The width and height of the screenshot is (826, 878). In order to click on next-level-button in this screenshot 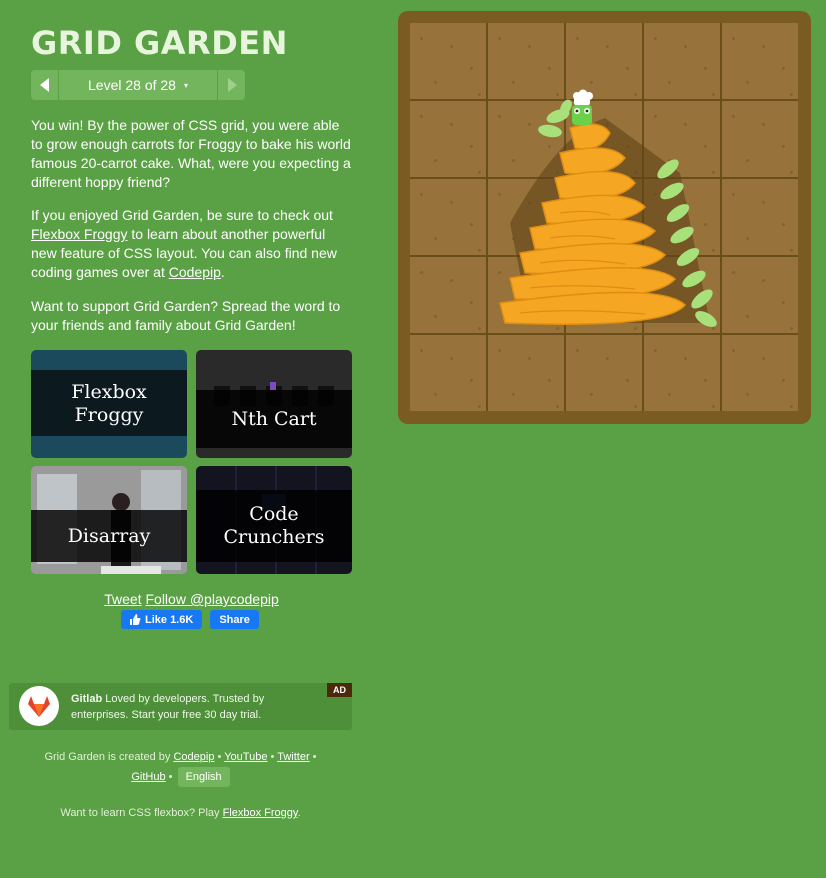, I will do `click(231, 85)`.